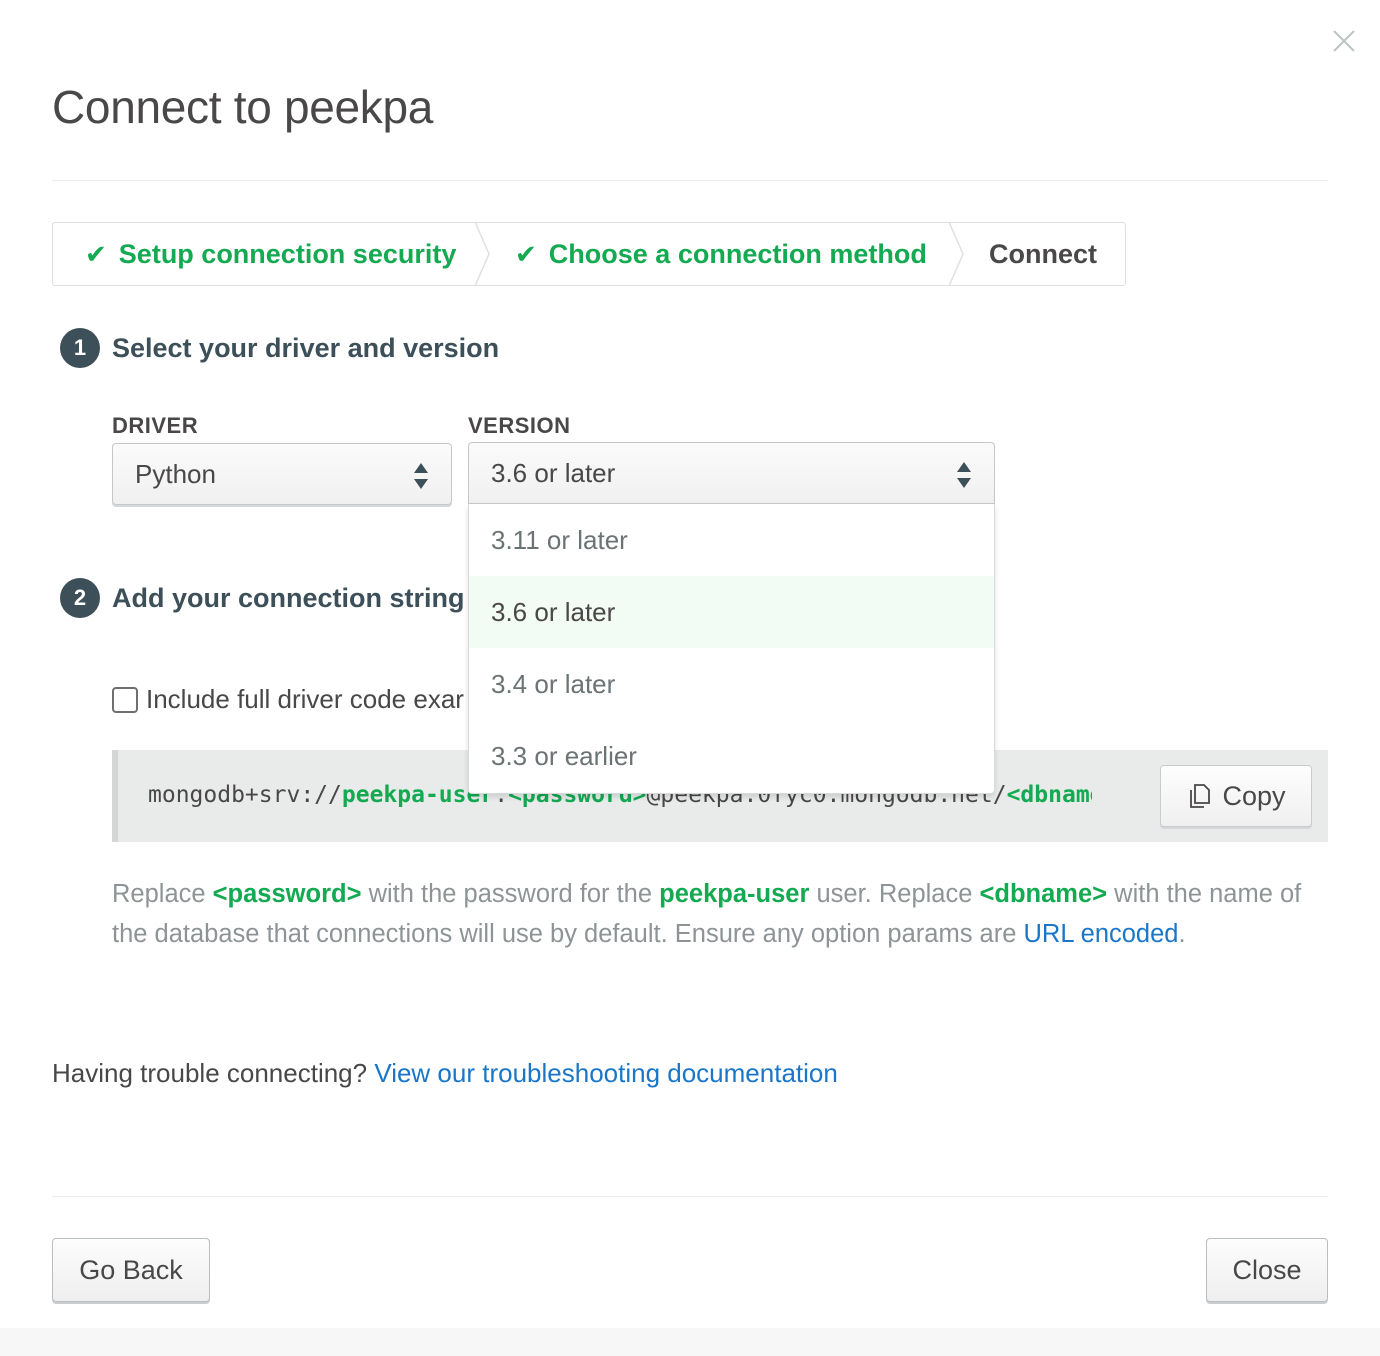 The image size is (1380, 1356). I want to click on section-select-driver: 1 Select your driver and version, so click(279, 348).